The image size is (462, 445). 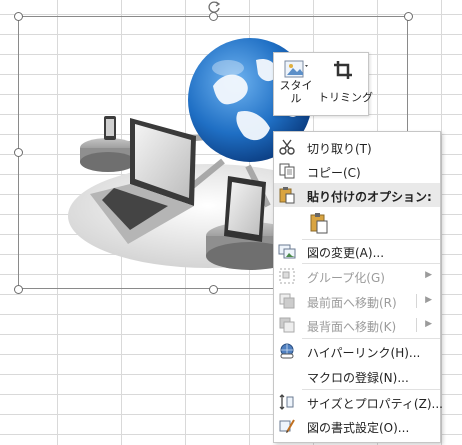 I want to click on menu-item-send-to-back: 最背面へ移動(K) ▶, so click(x=357, y=325).